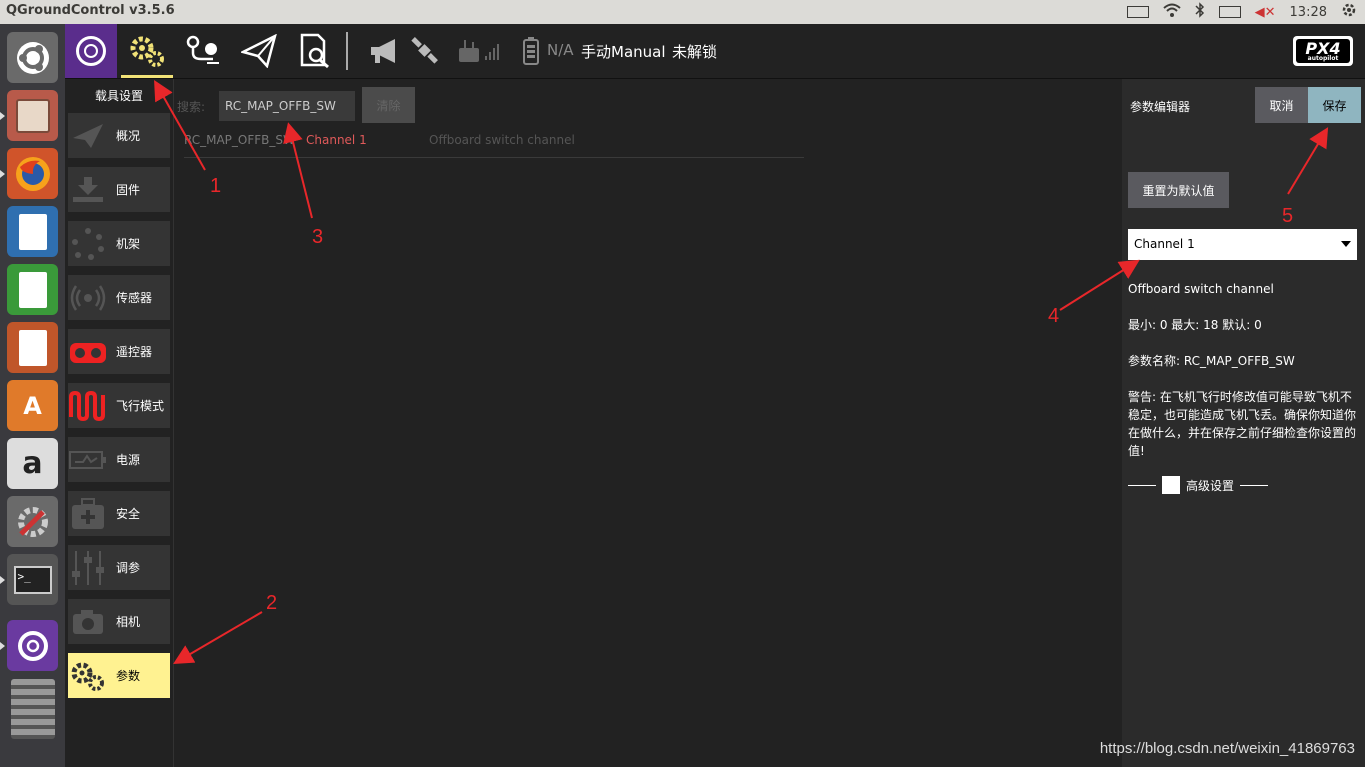 This screenshot has width=1365, height=767. I want to click on battery-icon, so click(1229, 12).